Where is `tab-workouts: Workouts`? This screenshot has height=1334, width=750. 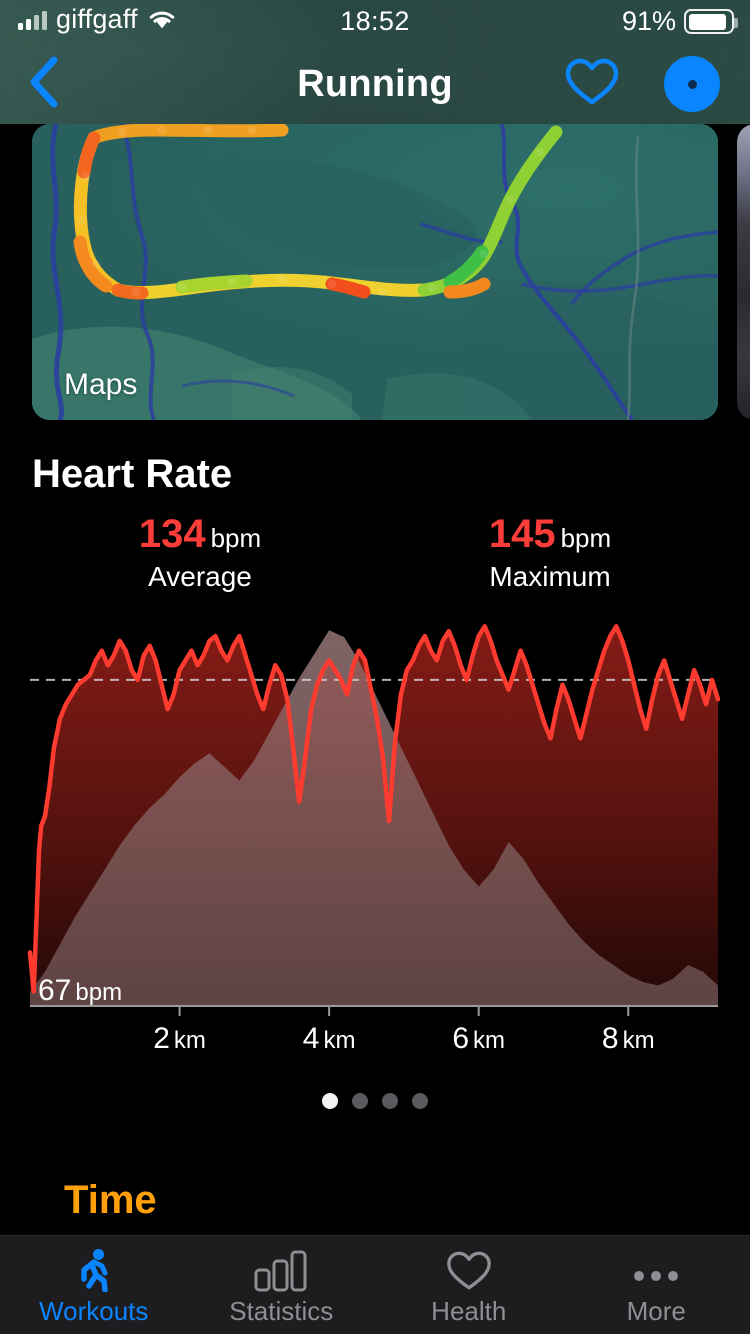 tab-workouts: Workouts is located at coordinates (94, 1285).